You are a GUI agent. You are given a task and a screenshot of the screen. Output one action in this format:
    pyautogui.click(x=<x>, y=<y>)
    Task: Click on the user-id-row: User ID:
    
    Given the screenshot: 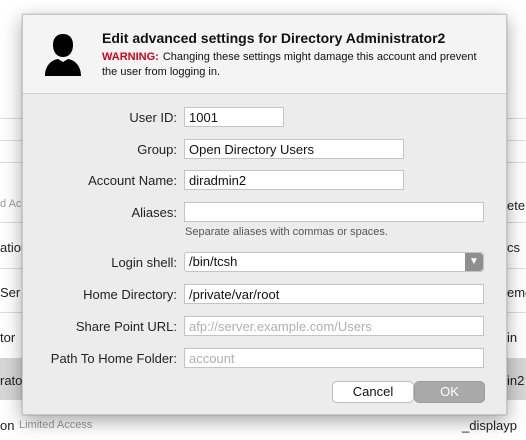 What is the action you would take?
    pyautogui.click(x=264, y=118)
    